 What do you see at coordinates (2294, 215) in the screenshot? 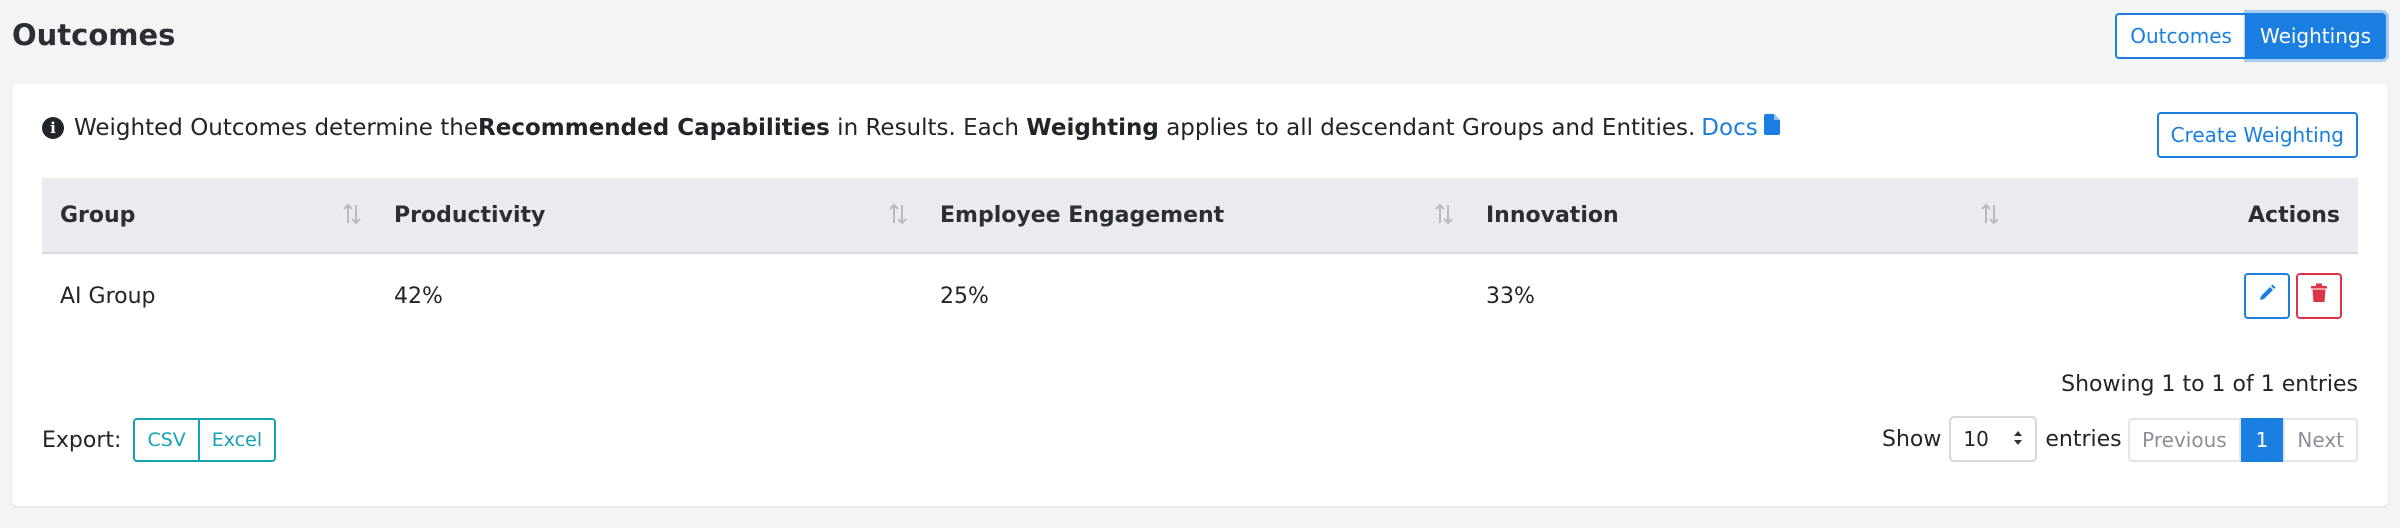
I see `column-header-actions: Actions` at bounding box center [2294, 215].